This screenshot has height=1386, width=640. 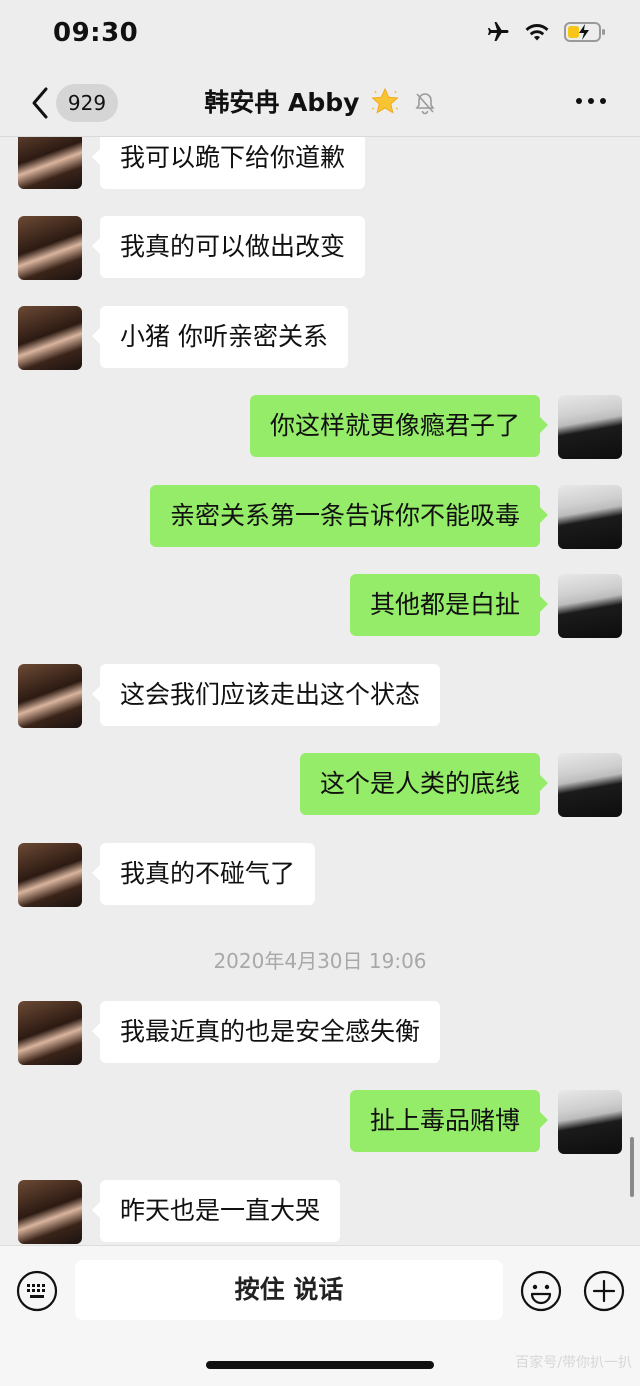 I want to click on message-bubble: 扯上毒品赌博, so click(x=449, y=1121).